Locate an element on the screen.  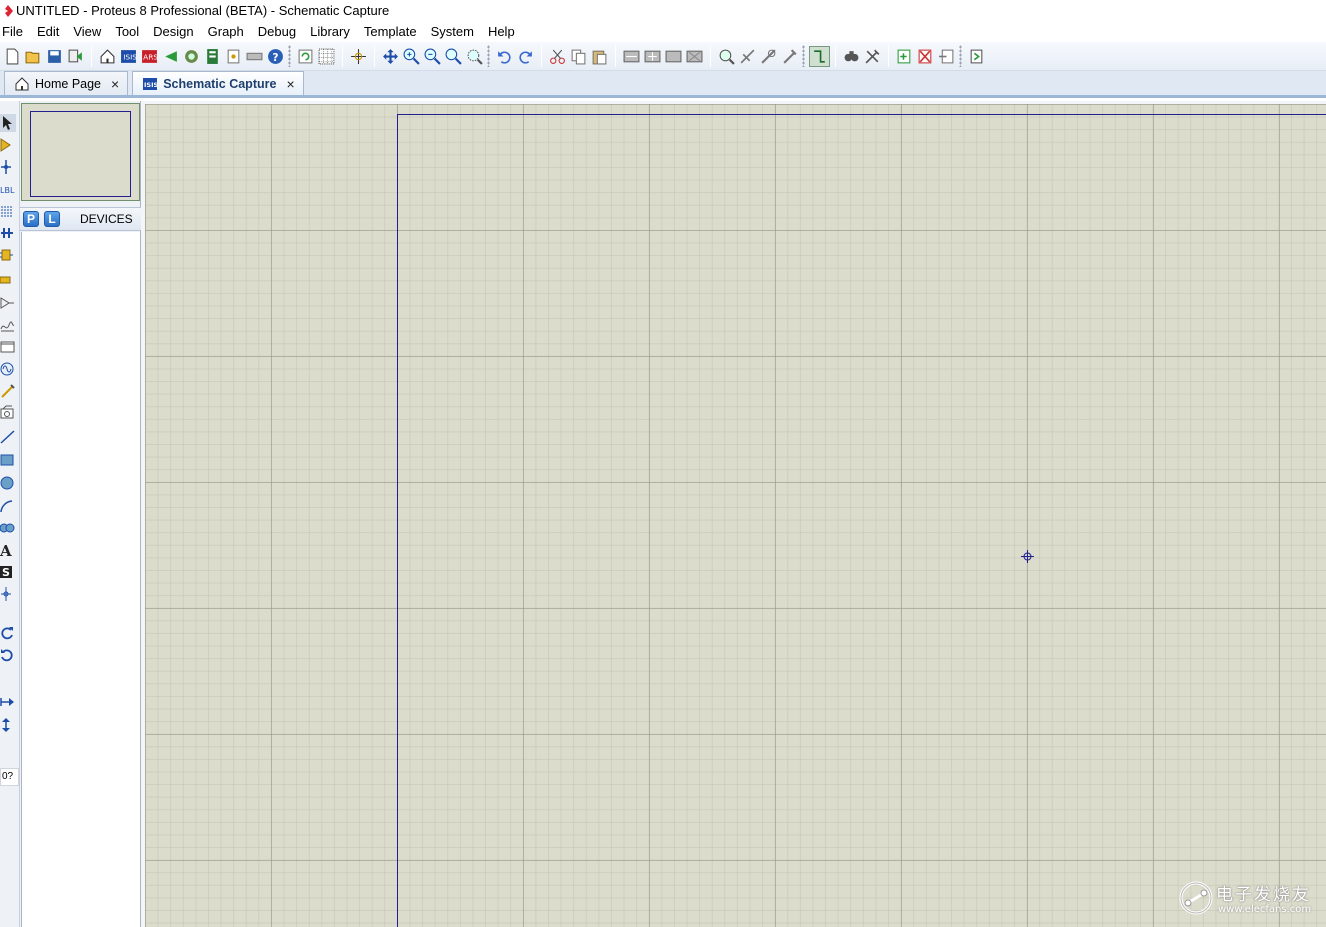
pick-devices-button: P is located at coordinates (31, 219).